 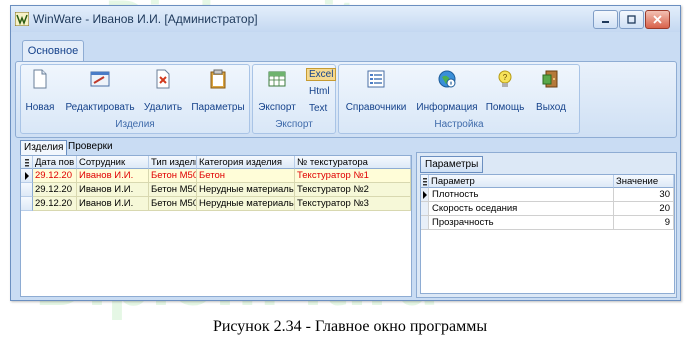 What do you see at coordinates (218, 79) in the screenshot?
I see `clipboard-icon` at bounding box center [218, 79].